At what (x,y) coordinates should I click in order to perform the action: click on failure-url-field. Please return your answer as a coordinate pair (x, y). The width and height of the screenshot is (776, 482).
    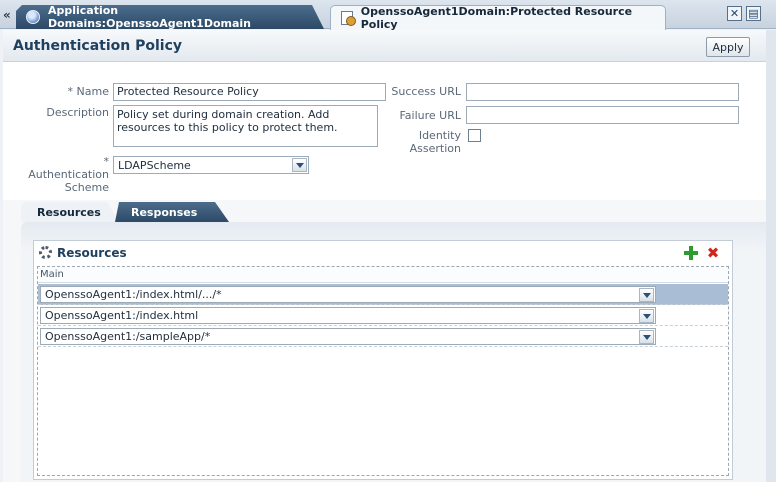
    Looking at the image, I should click on (602, 115).